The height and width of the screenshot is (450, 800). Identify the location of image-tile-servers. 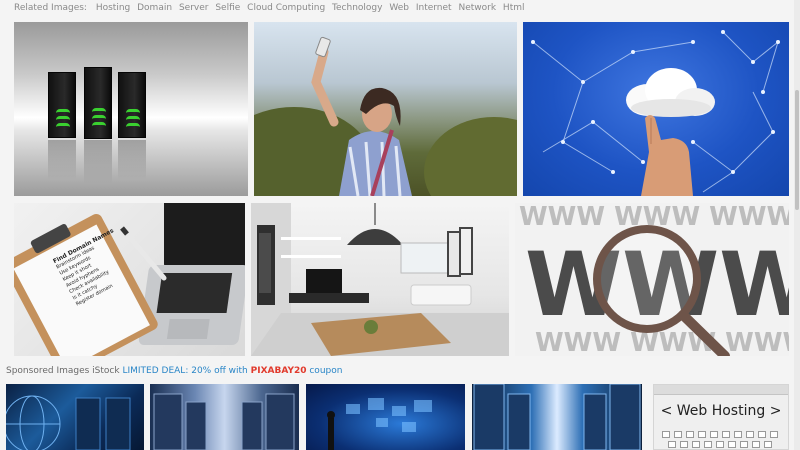
(131, 109).